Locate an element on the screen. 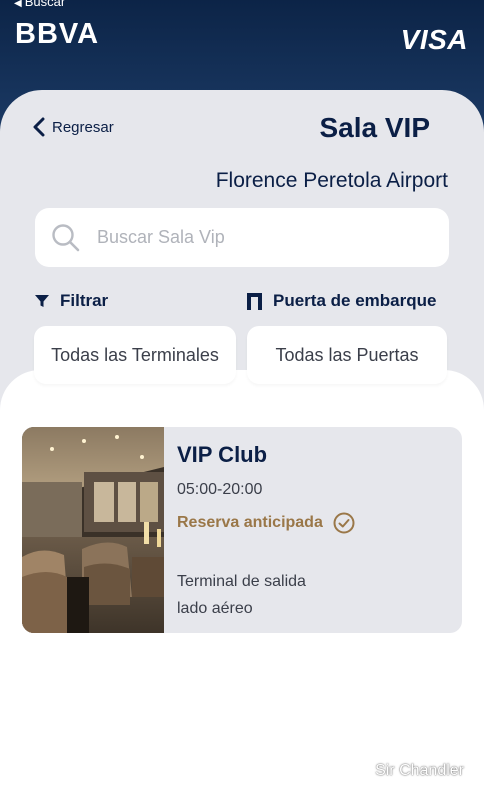 The image size is (484, 800). gate-filter-heading: Puerta de embarque is located at coordinates (341, 301).